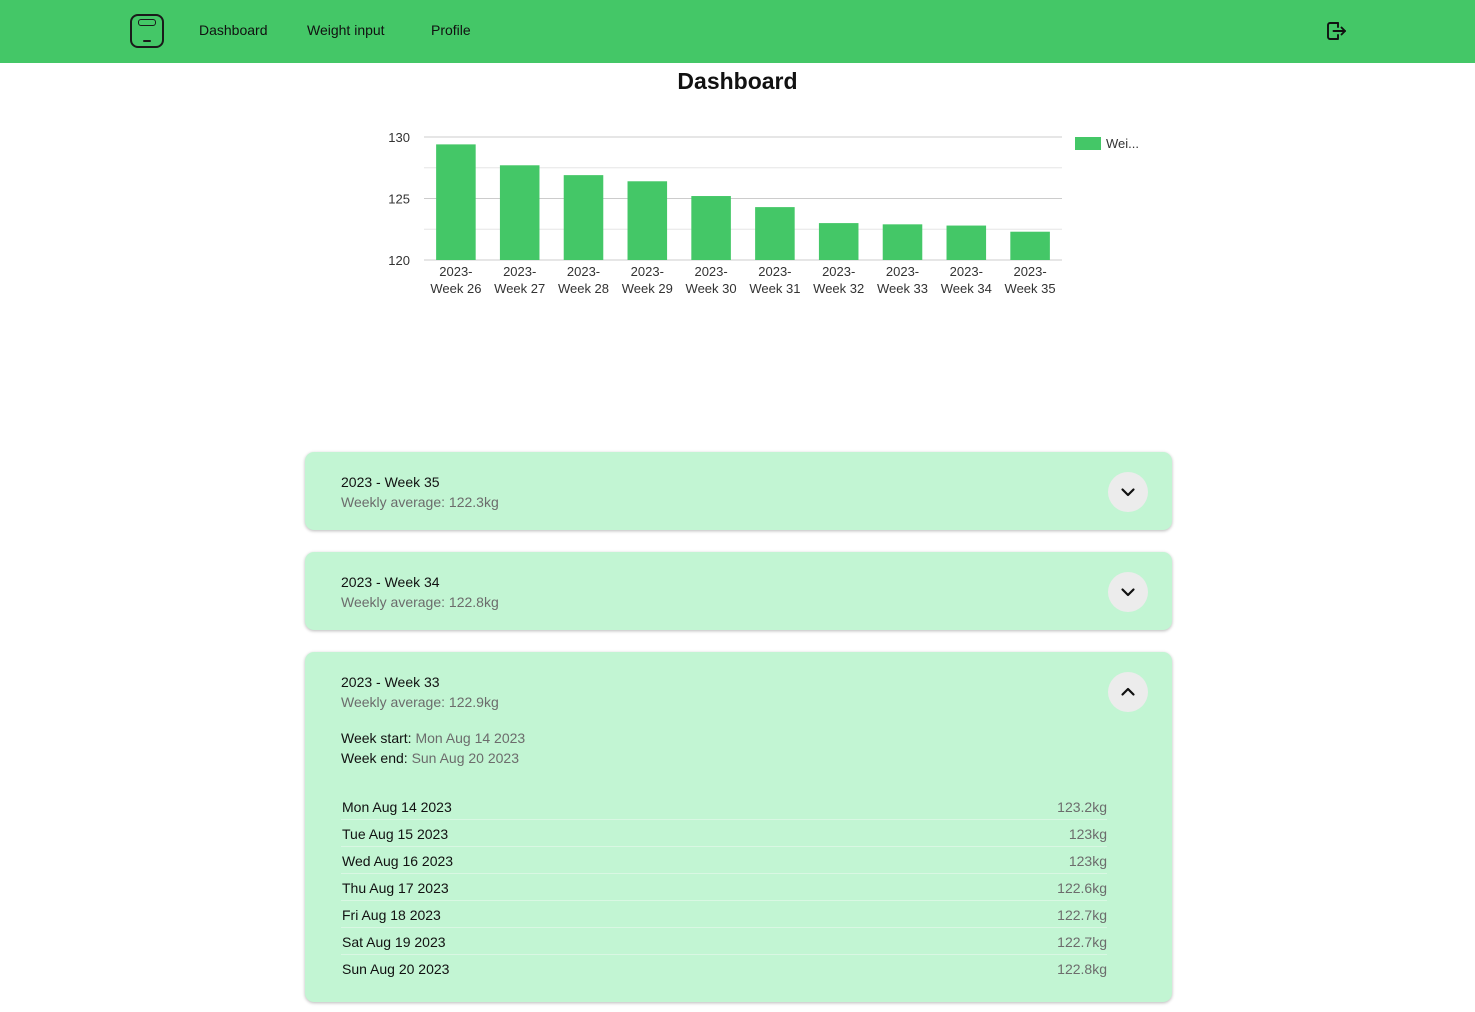 The height and width of the screenshot is (1012, 1475). What do you see at coordinates (399, 260) in the screenshot?
I see `y-tick-label: 120` at bounding box center [399, 260].